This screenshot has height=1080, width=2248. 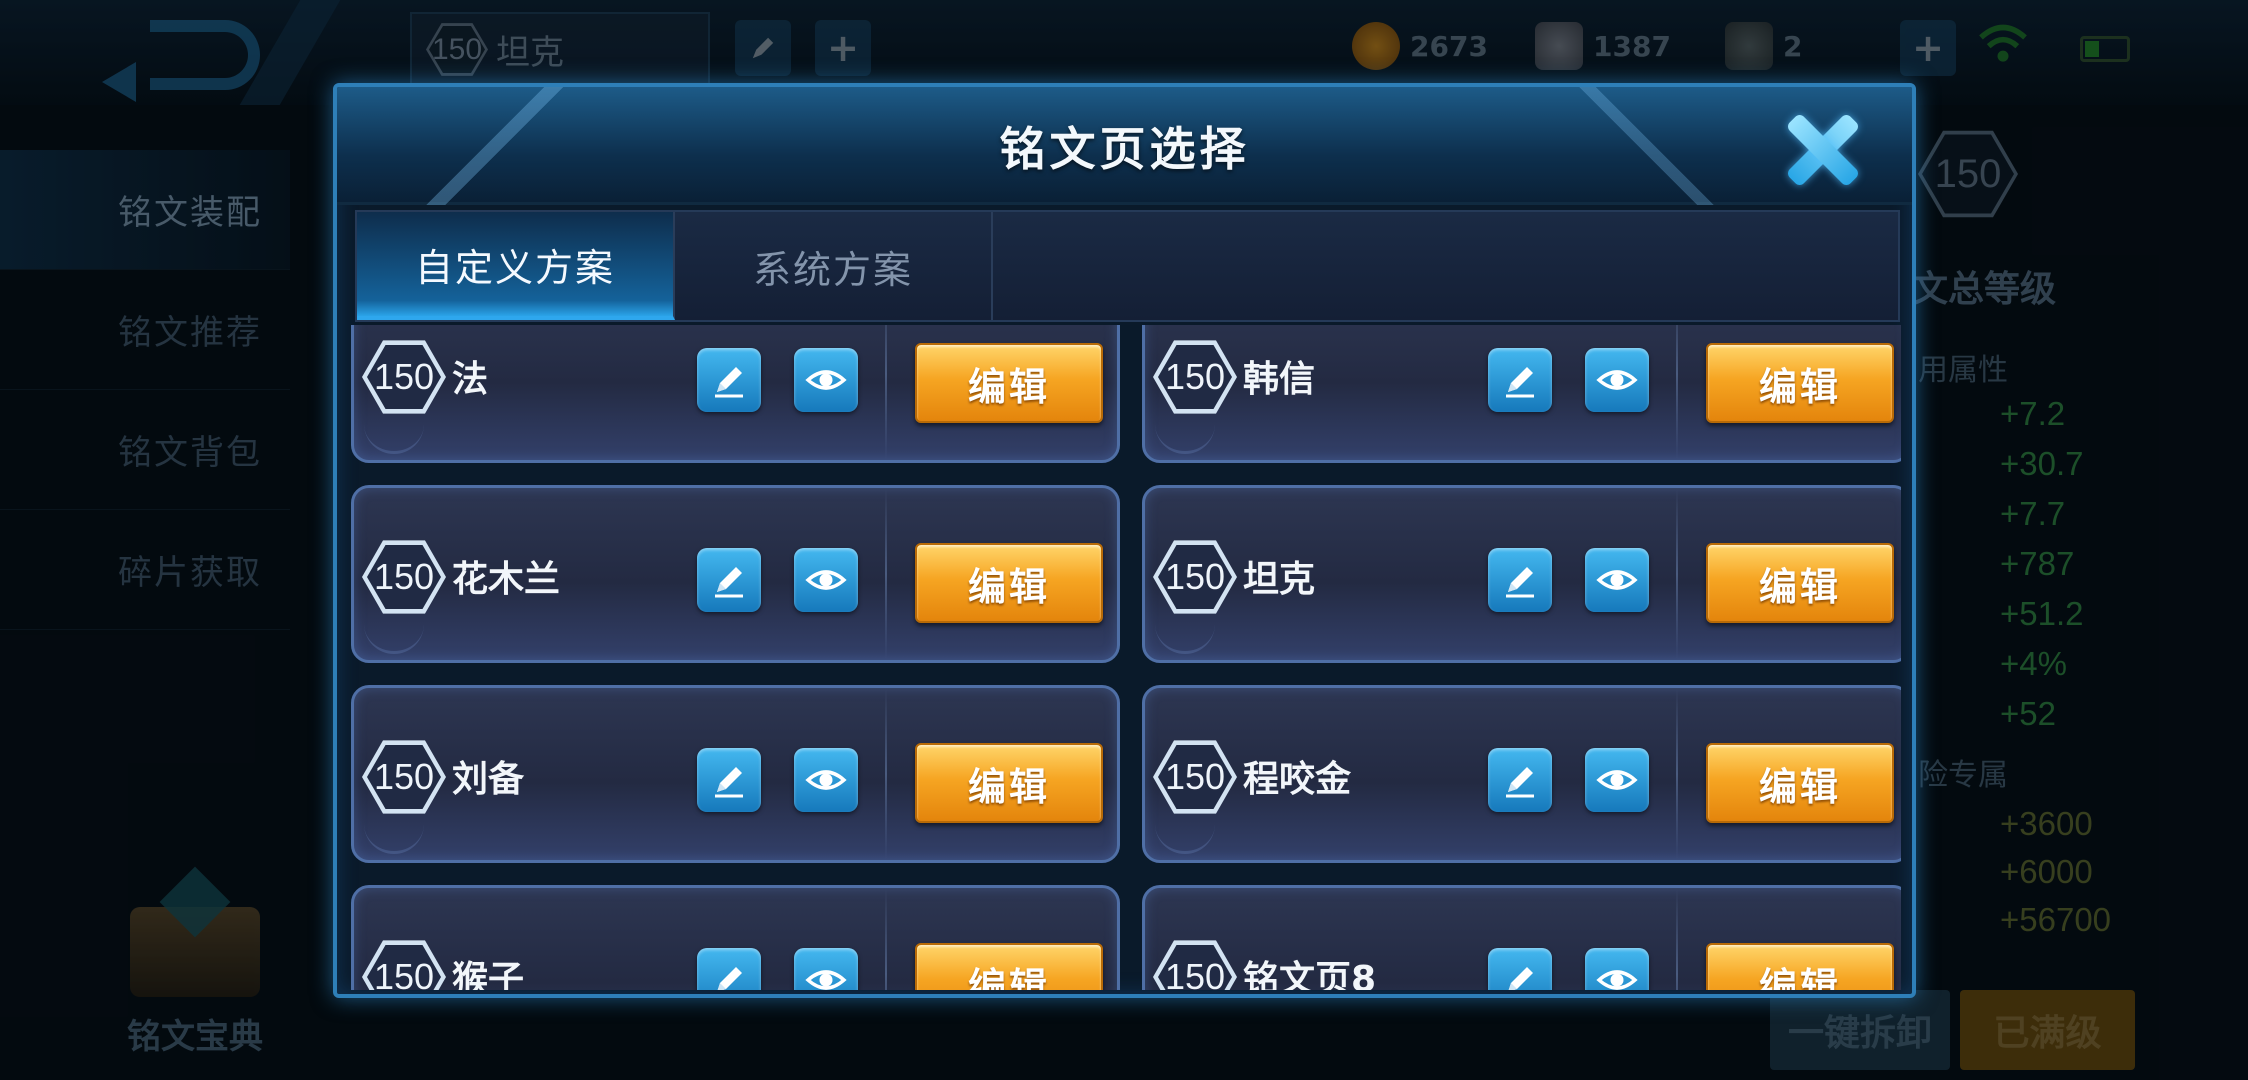 What do you see at coordinates (1124, 149) in the screenshot?
I see `dialog-title: 铭文页选择` at bounding box center [1124, 149].